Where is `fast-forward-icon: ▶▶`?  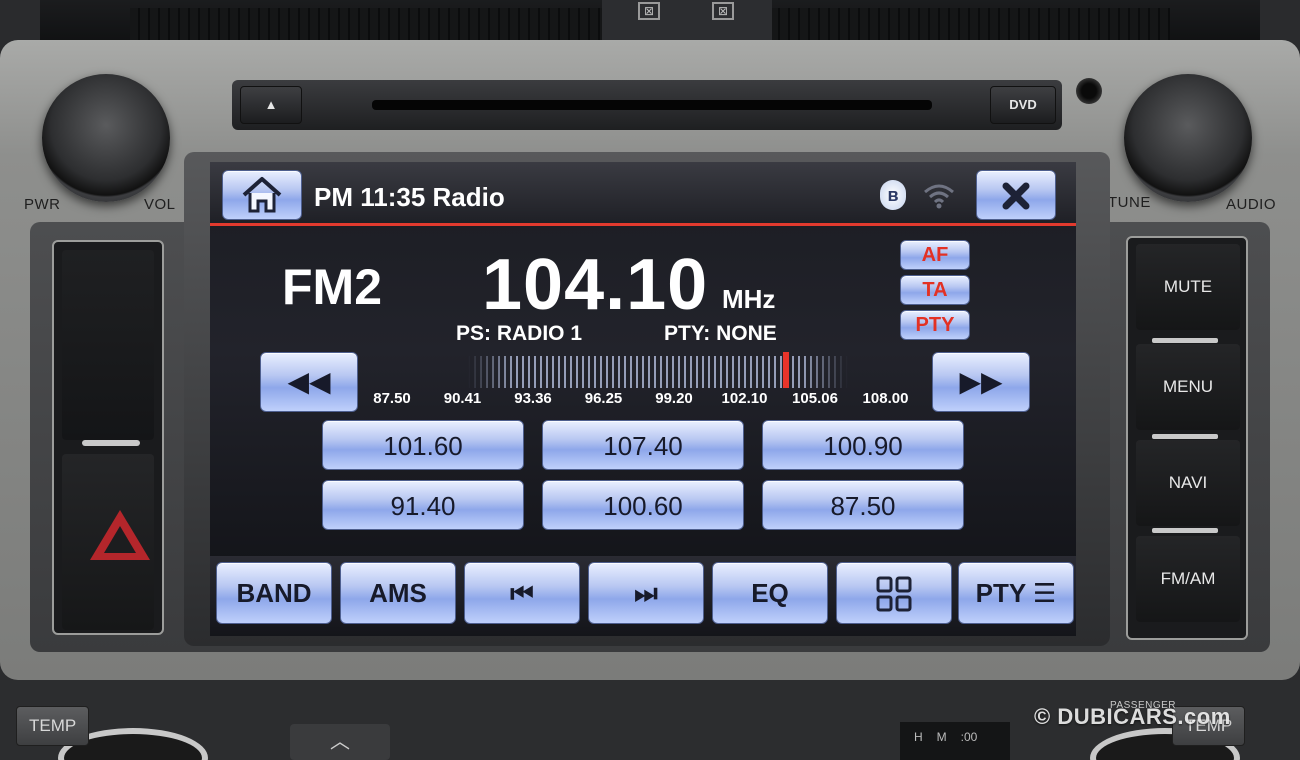
fast-forward-icon: ▶▶ is located at coordinates (981, 381).